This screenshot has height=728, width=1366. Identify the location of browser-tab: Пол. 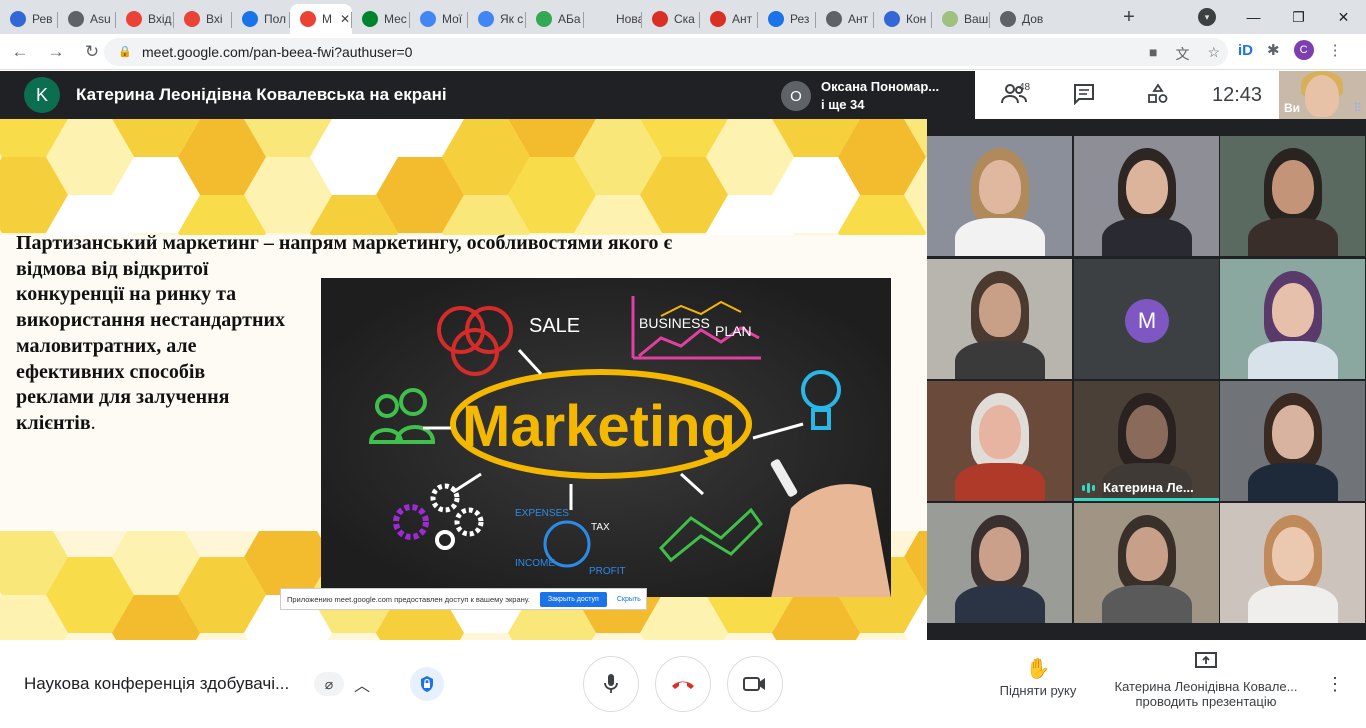
(261, 19).